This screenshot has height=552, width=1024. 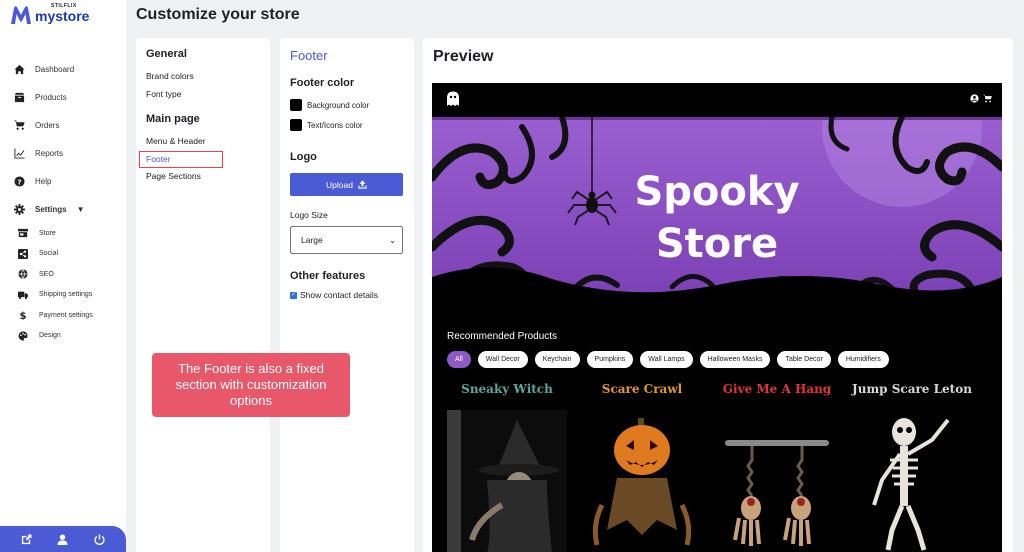 I want to click on dollar-icon: $, so click(x=23, y=315).